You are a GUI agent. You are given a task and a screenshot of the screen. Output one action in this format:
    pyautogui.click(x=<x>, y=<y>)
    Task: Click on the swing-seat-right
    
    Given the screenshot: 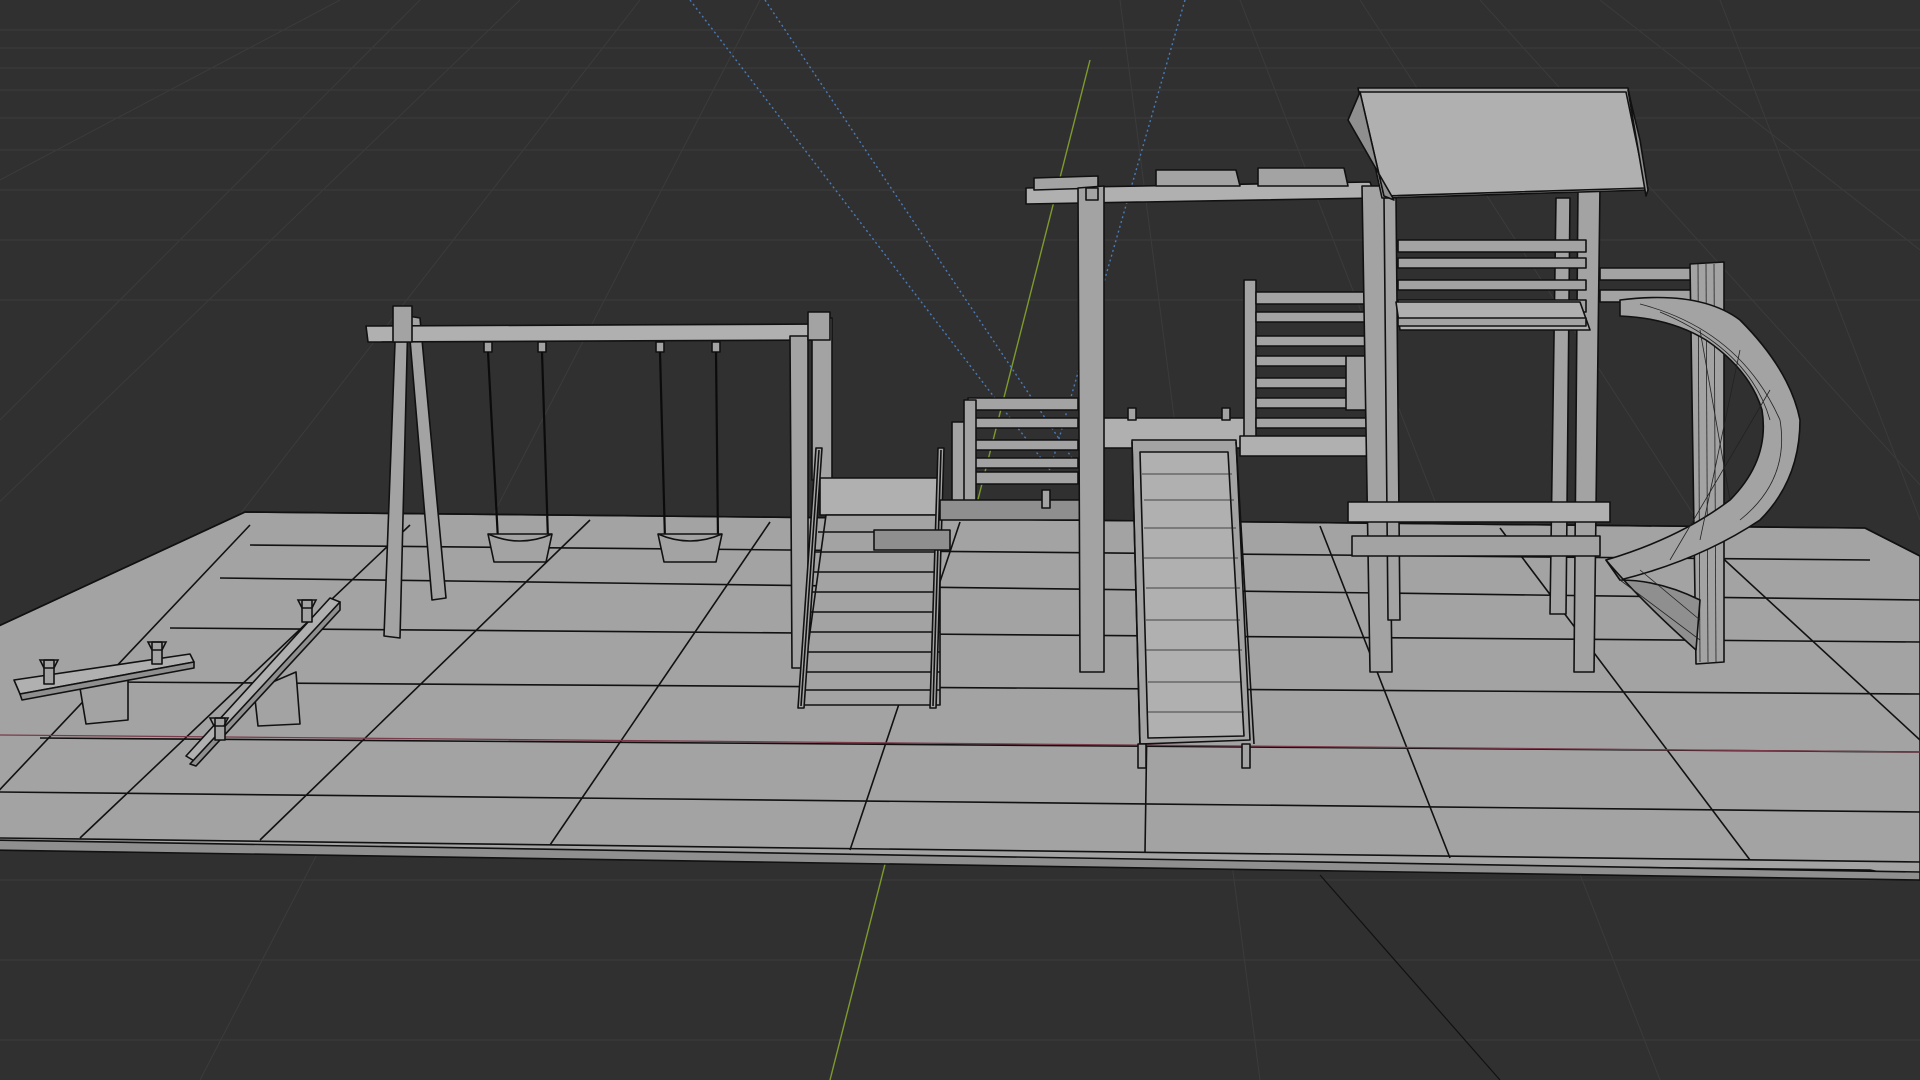 What is the action you would take?
    pyautogui.click(x=690, y=548)
    